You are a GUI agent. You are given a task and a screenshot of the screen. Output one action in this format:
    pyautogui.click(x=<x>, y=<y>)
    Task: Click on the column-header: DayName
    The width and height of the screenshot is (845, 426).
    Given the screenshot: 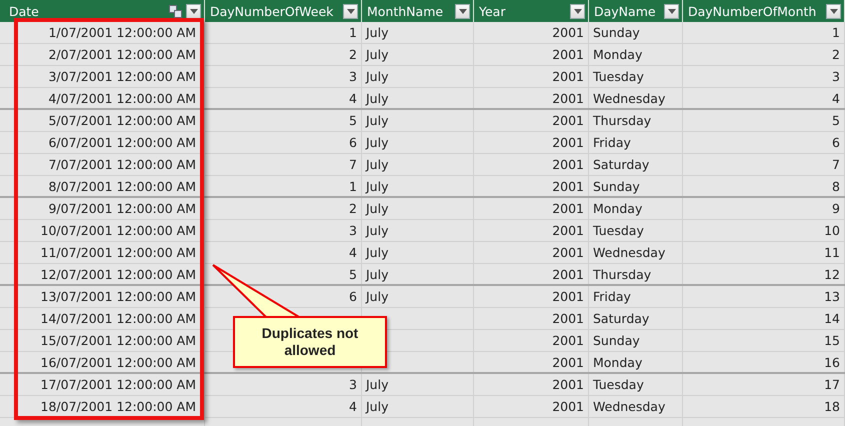 What is the action you would take?
    pyautogui.click(x=625, y=11)
    